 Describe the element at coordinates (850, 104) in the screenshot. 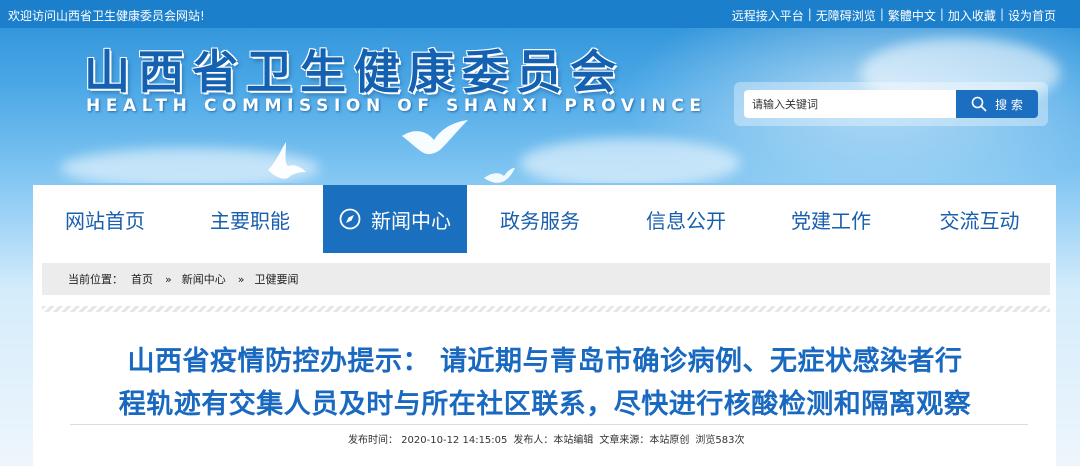

I see `search-input` at that location.